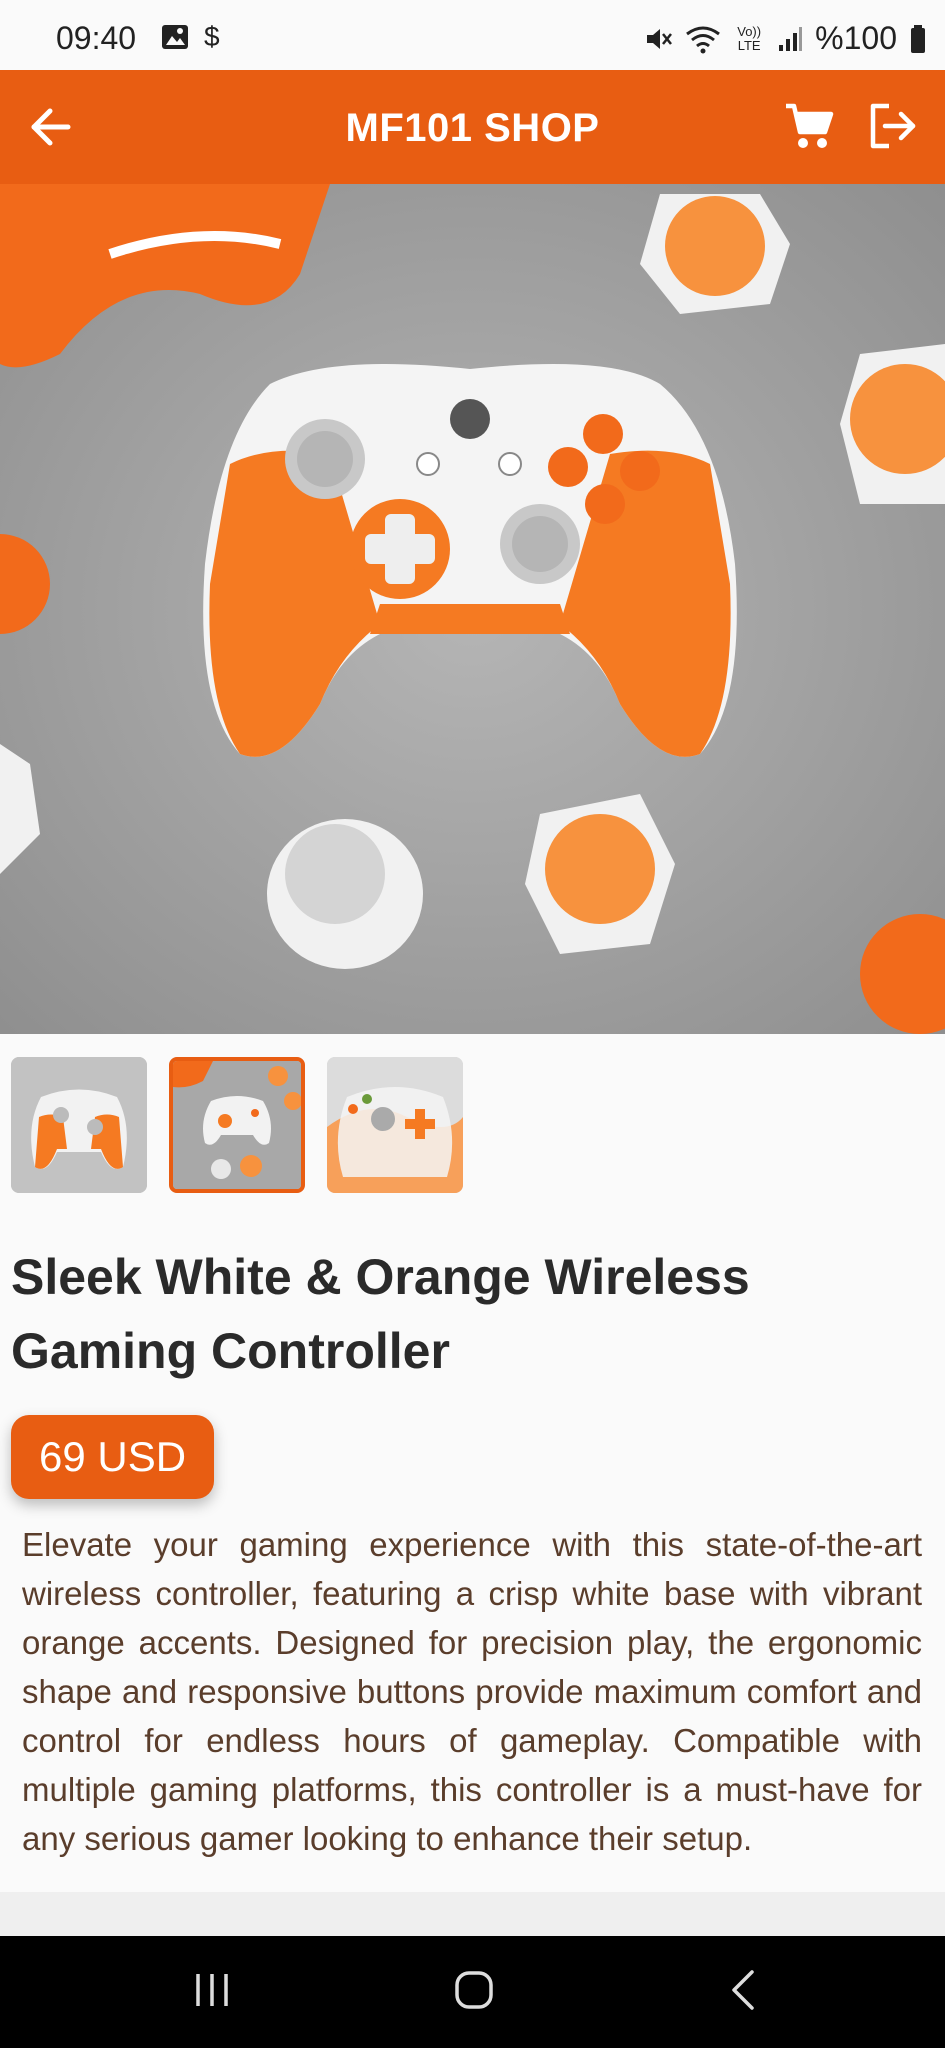 This screenshot has width=945, height=2048. I want to click on status-time: 09:40, so click(96, 38).